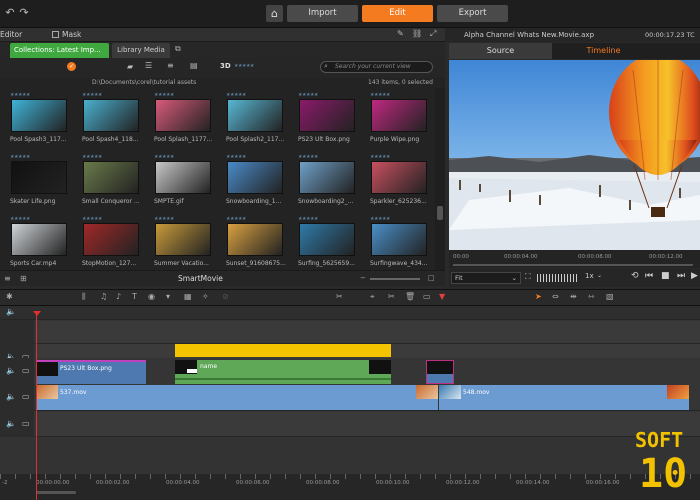  I want to click on play-icon: ▶, so click(694, 276).